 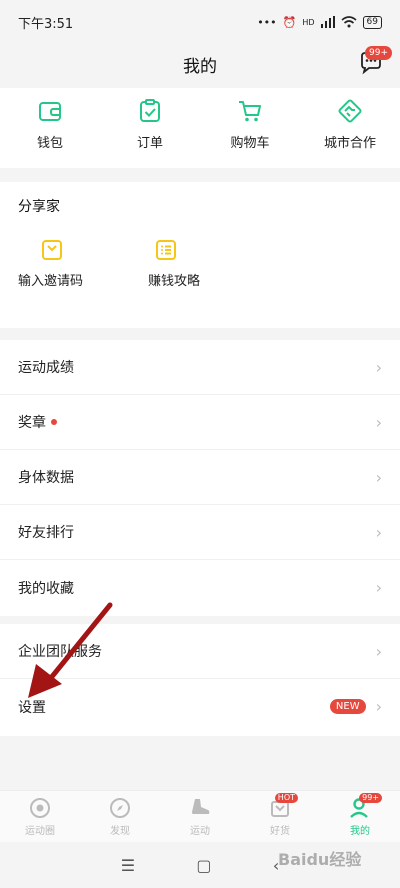 I want to click on hd-indicator: HD, so click(x=308, y=22).